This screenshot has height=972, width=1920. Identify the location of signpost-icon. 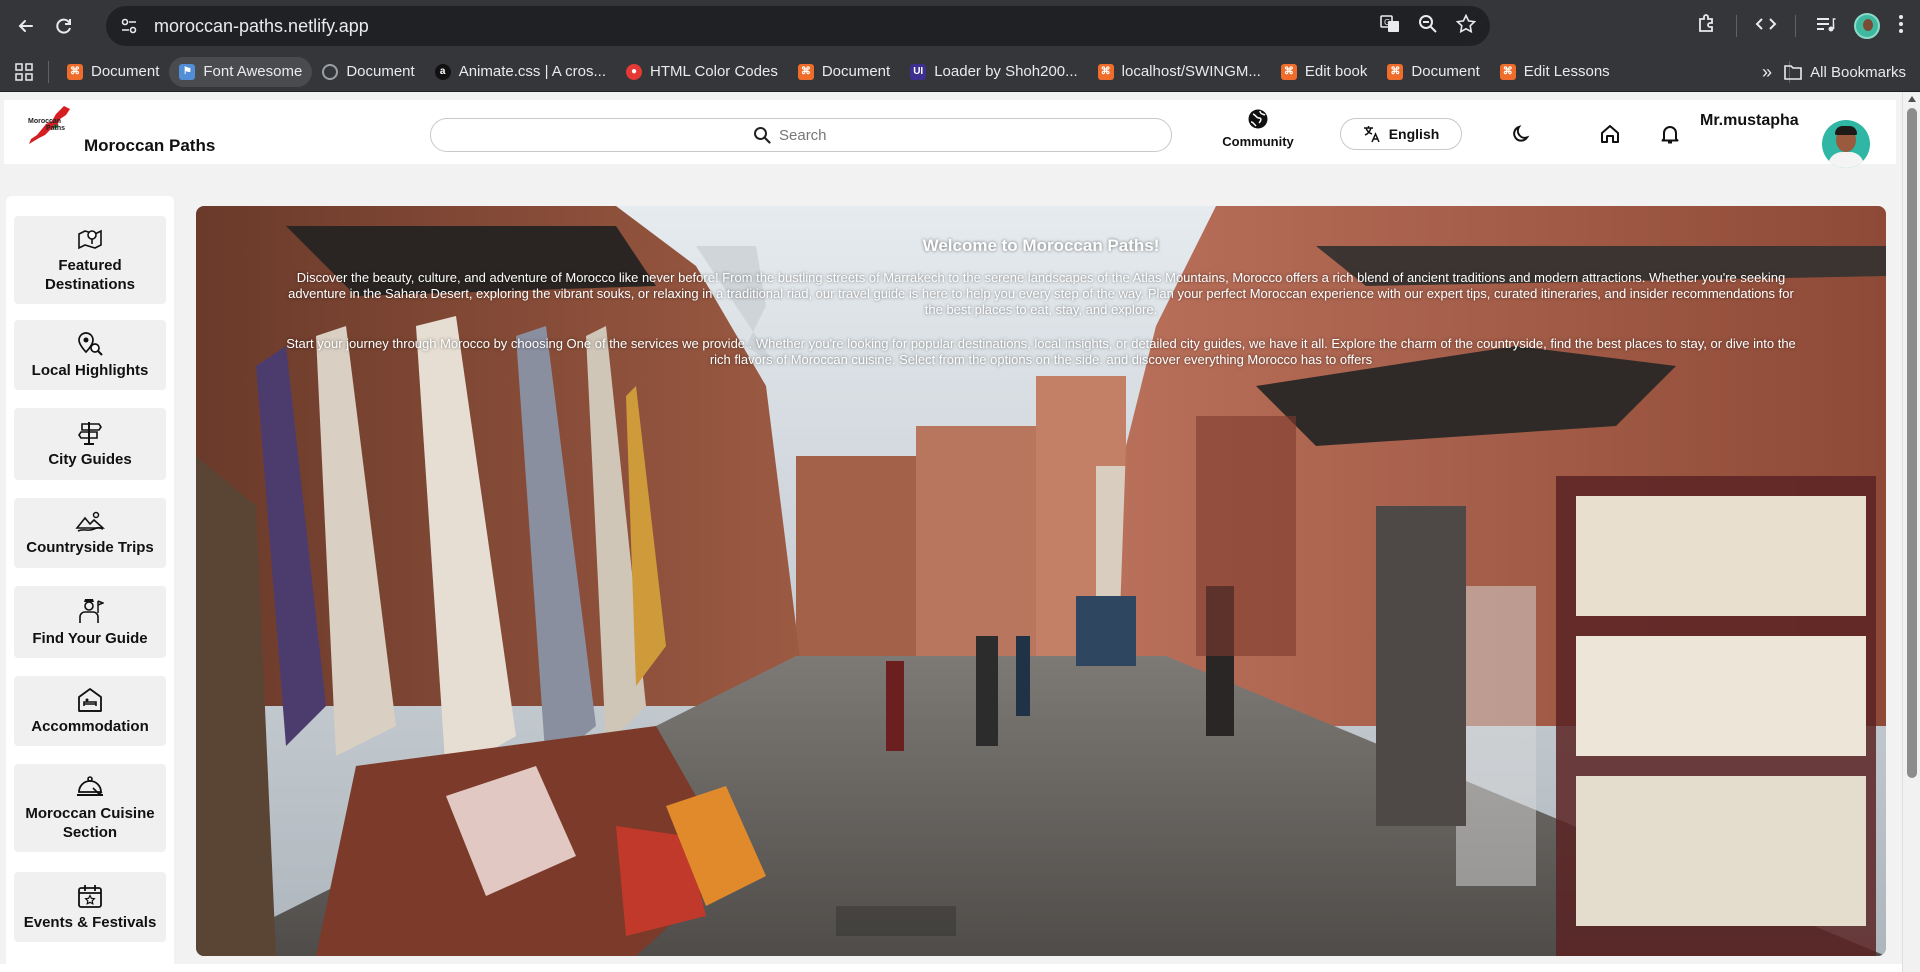
(90, 433).